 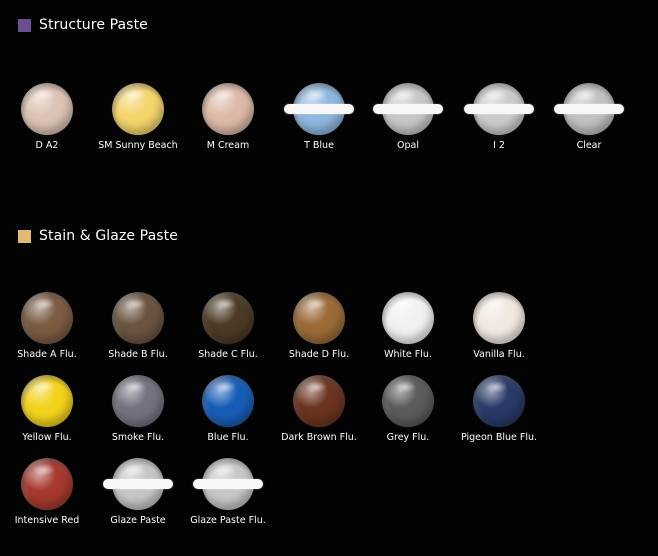 I want to click on swatch-label: Shade C Flu., so click(x=228, y=354).